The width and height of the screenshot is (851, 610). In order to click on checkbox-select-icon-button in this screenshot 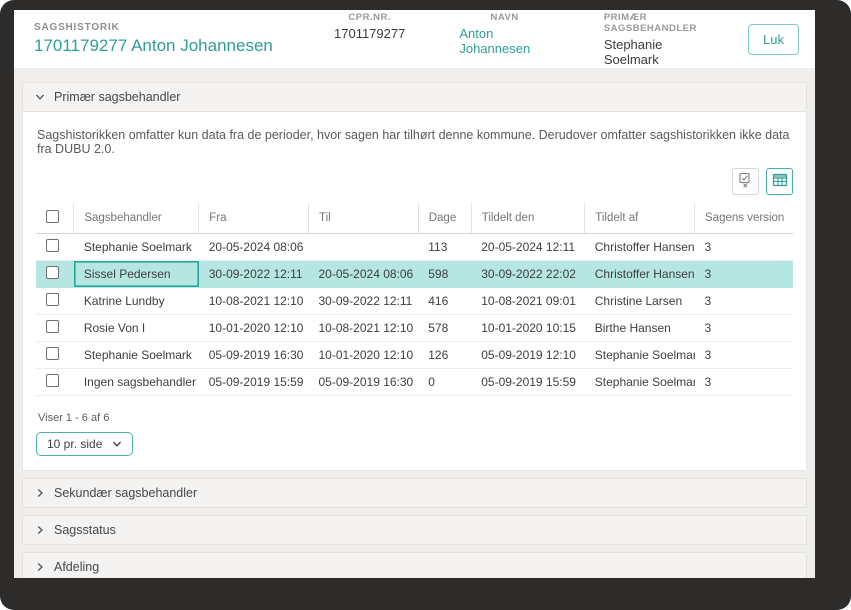, I will do `click(745, 181)`.